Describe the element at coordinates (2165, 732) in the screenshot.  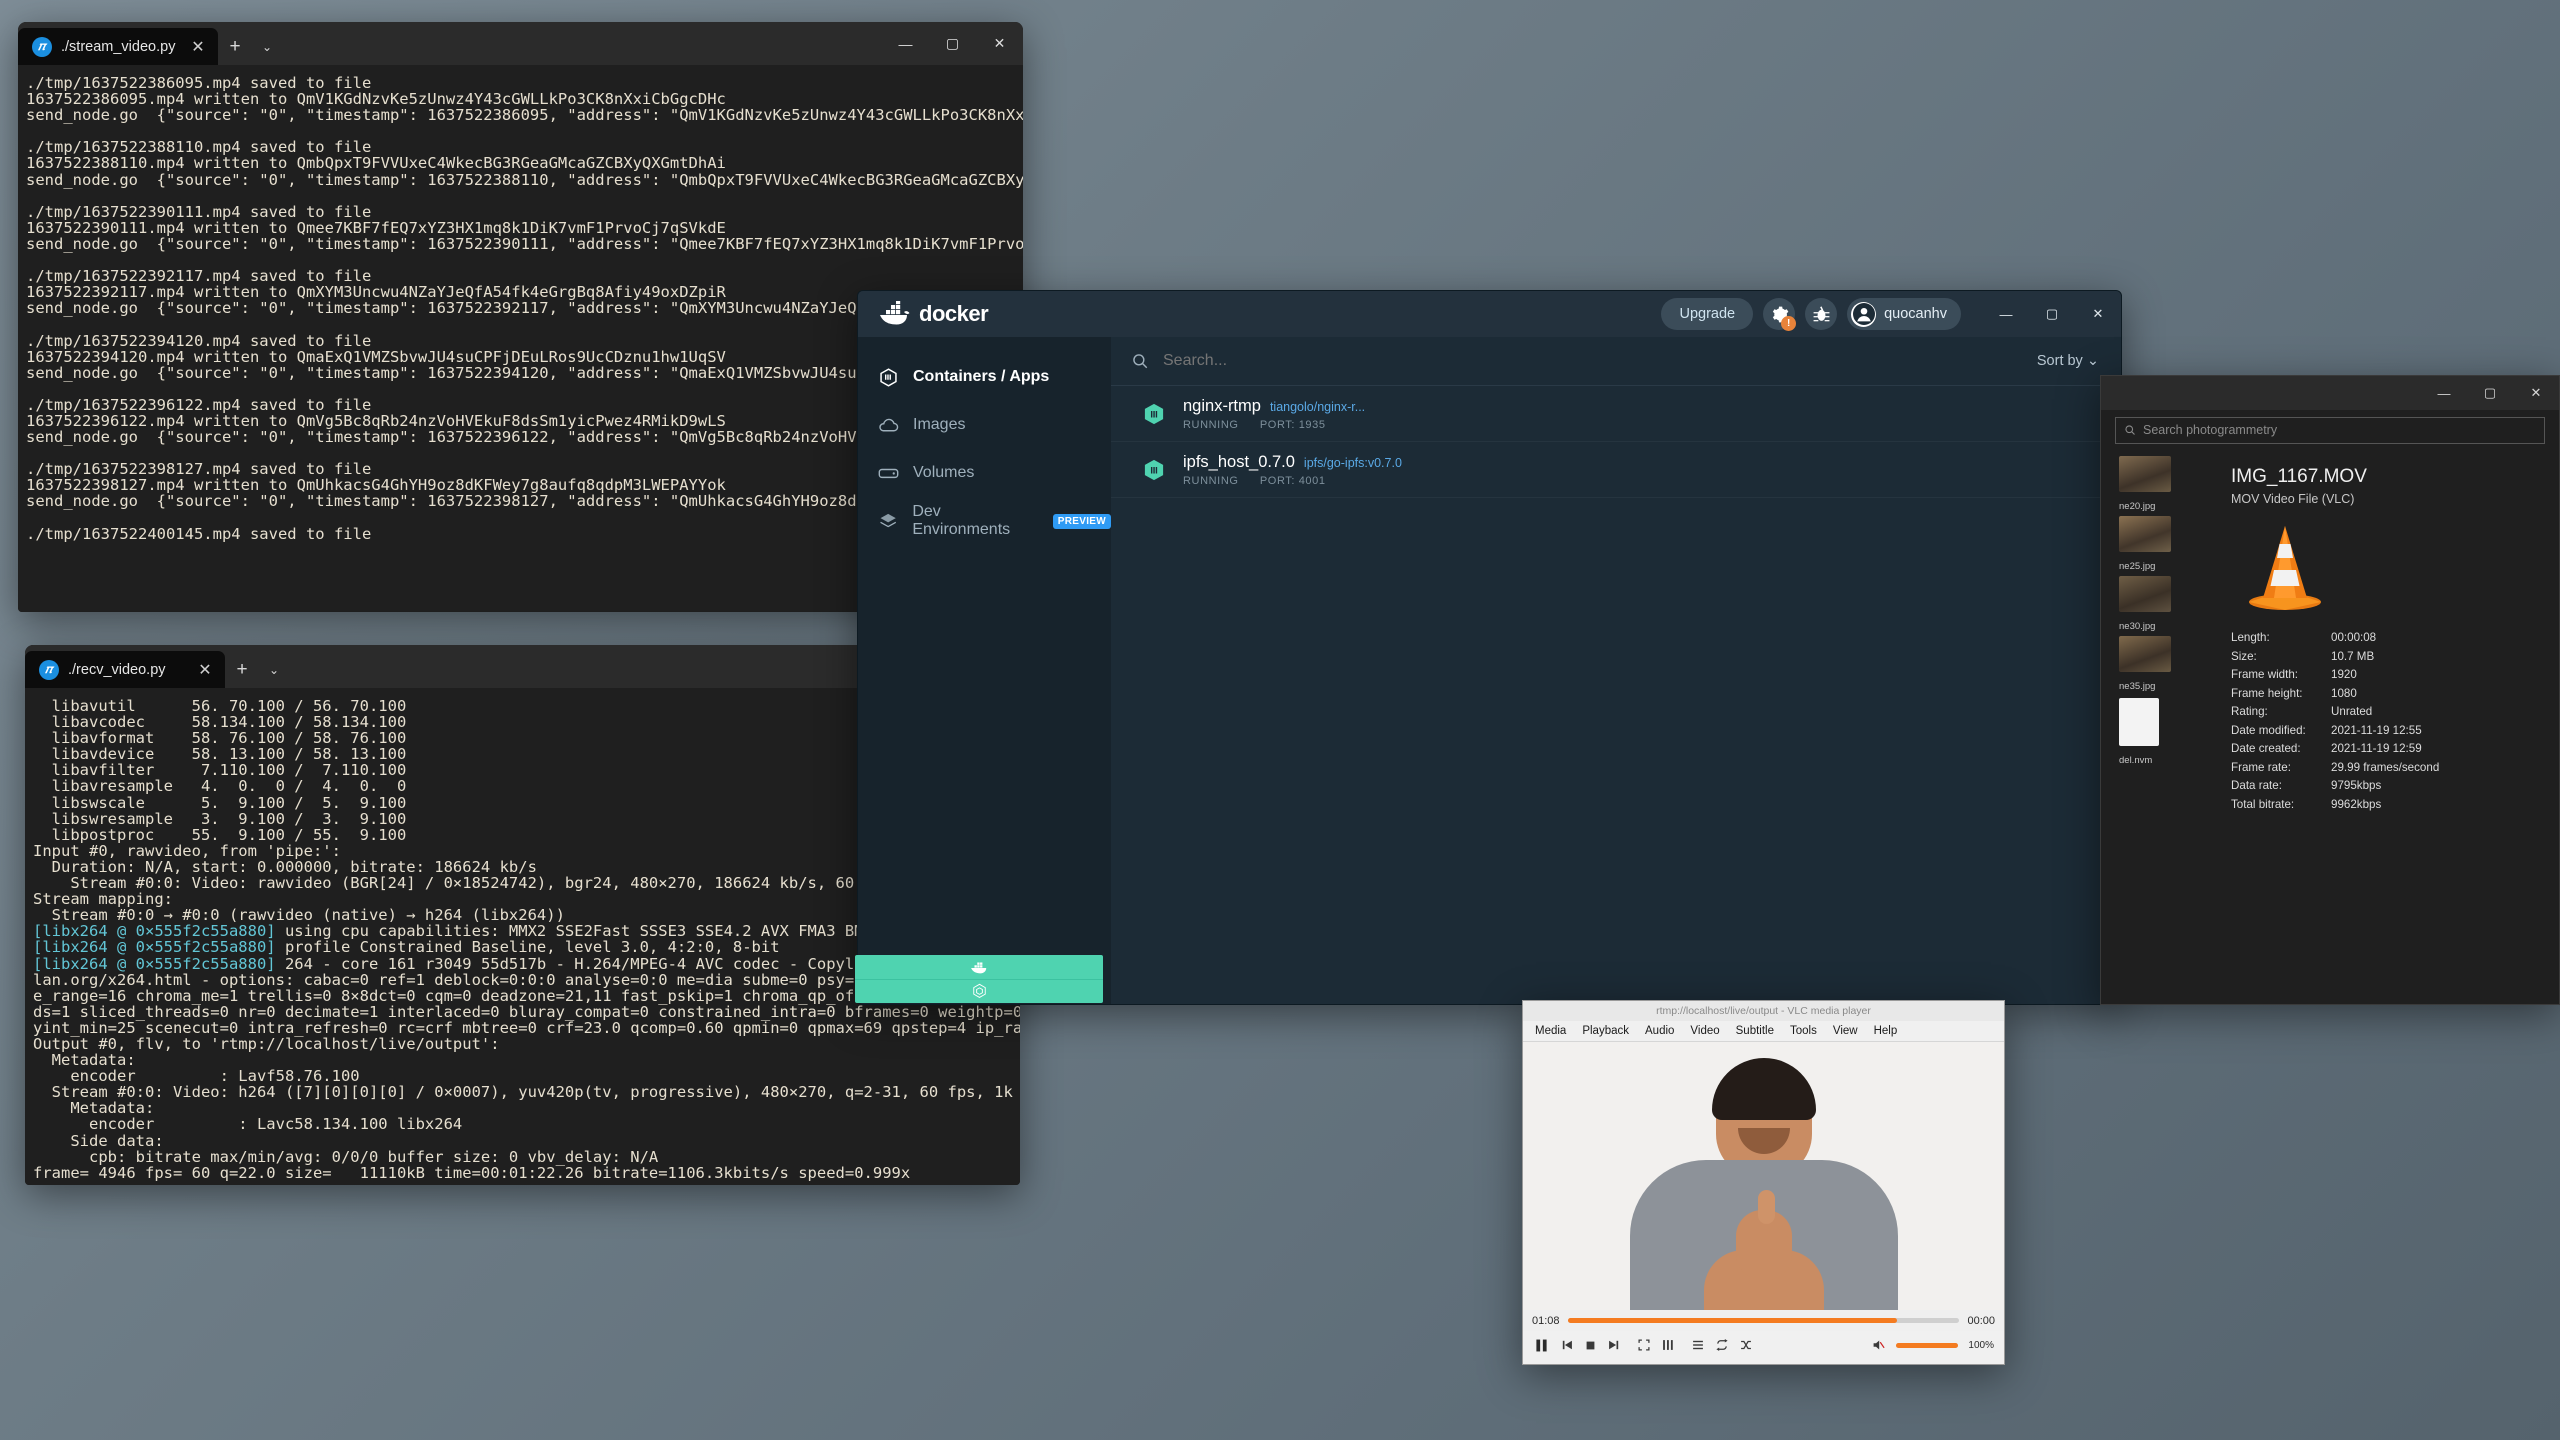
I see `thumbnail-item: del.nvm` at that location.